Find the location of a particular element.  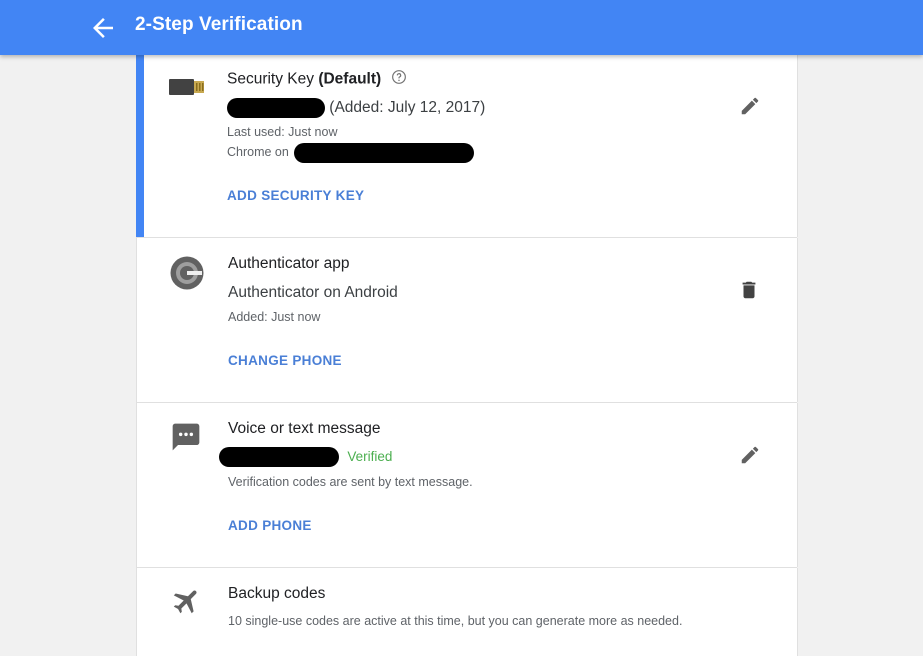

authenticator-title: Authenticator app is located at coordinates (289, 263).